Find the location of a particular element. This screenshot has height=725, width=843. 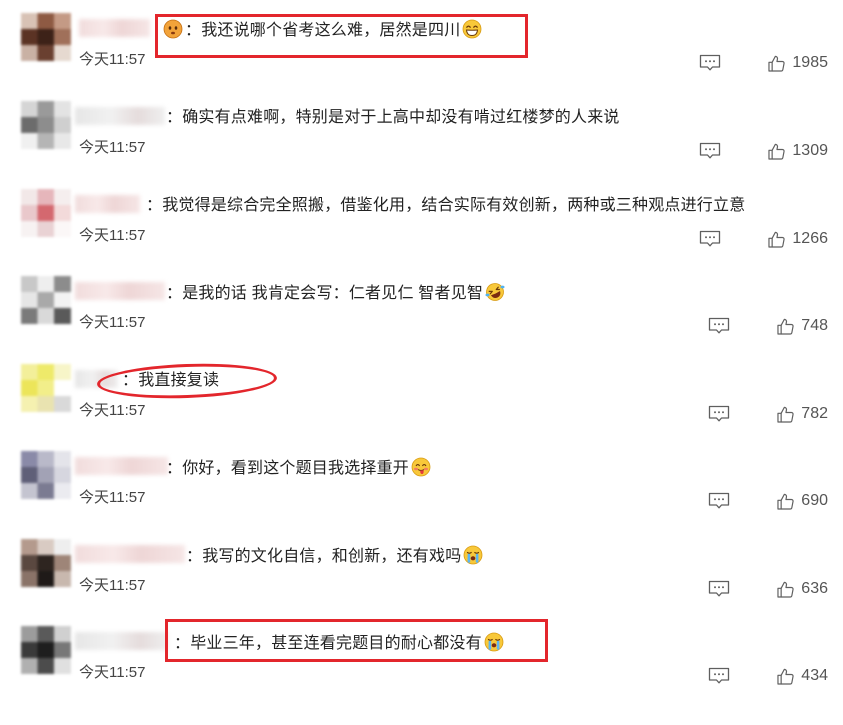

comment-text: ：我直接复读 is located at coordinates (171, 380).